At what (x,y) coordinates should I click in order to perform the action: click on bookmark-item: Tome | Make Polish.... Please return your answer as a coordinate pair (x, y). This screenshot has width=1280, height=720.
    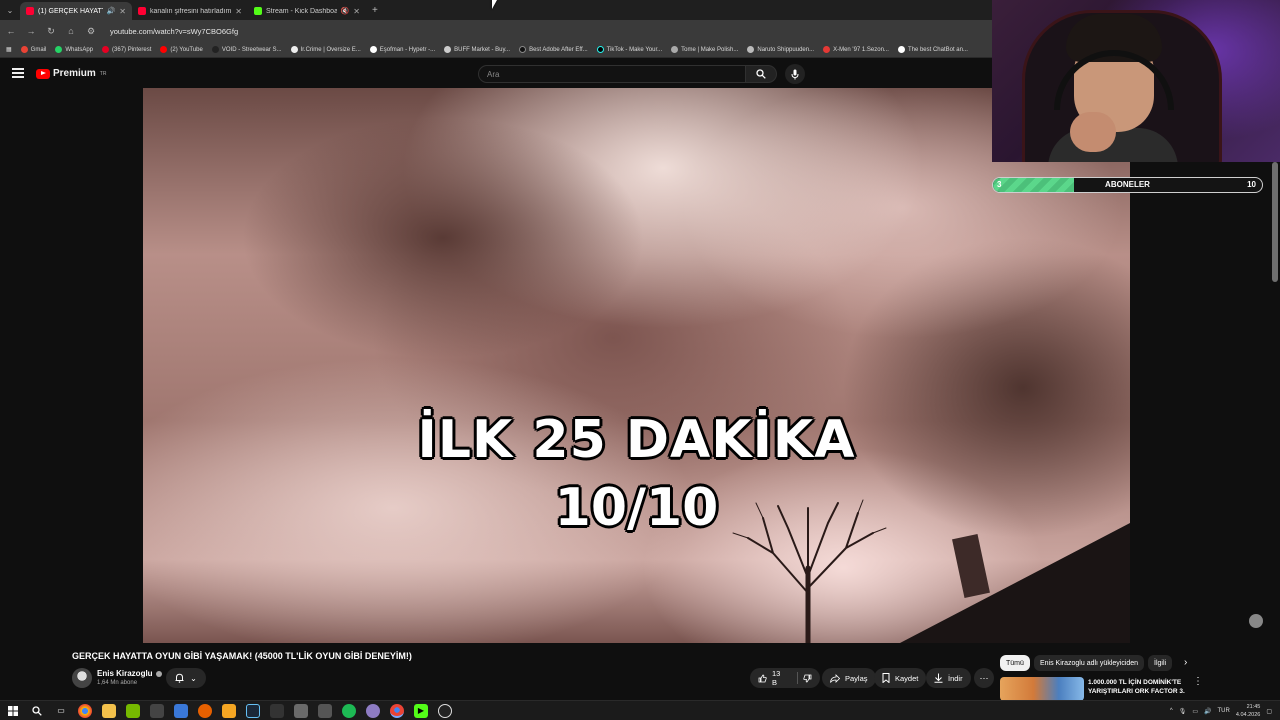
    Looking at the image, I should click on (704, 49).